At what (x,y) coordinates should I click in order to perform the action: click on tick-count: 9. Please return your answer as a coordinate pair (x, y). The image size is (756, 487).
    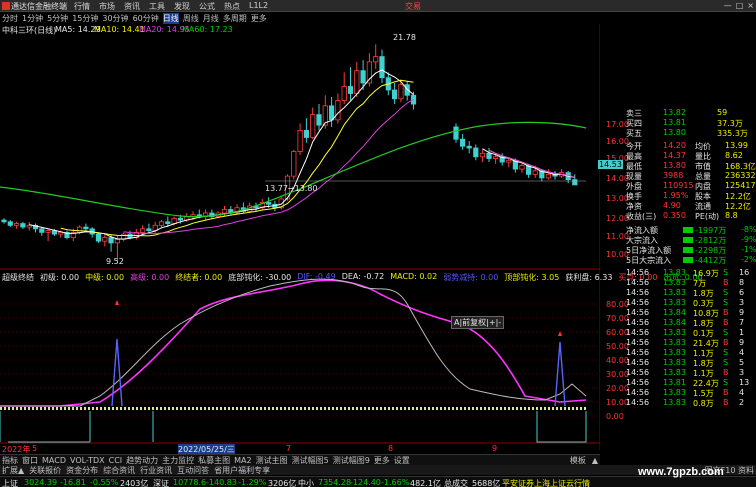
    Looking at the image, I should click on (742, 312).